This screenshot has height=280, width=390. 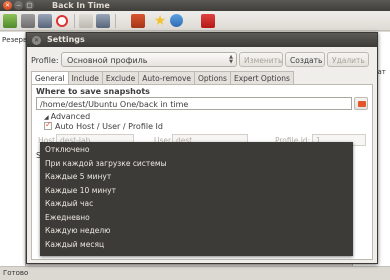 I want to click on remove-profile-button: Удалить, so click(x=348, y=59).